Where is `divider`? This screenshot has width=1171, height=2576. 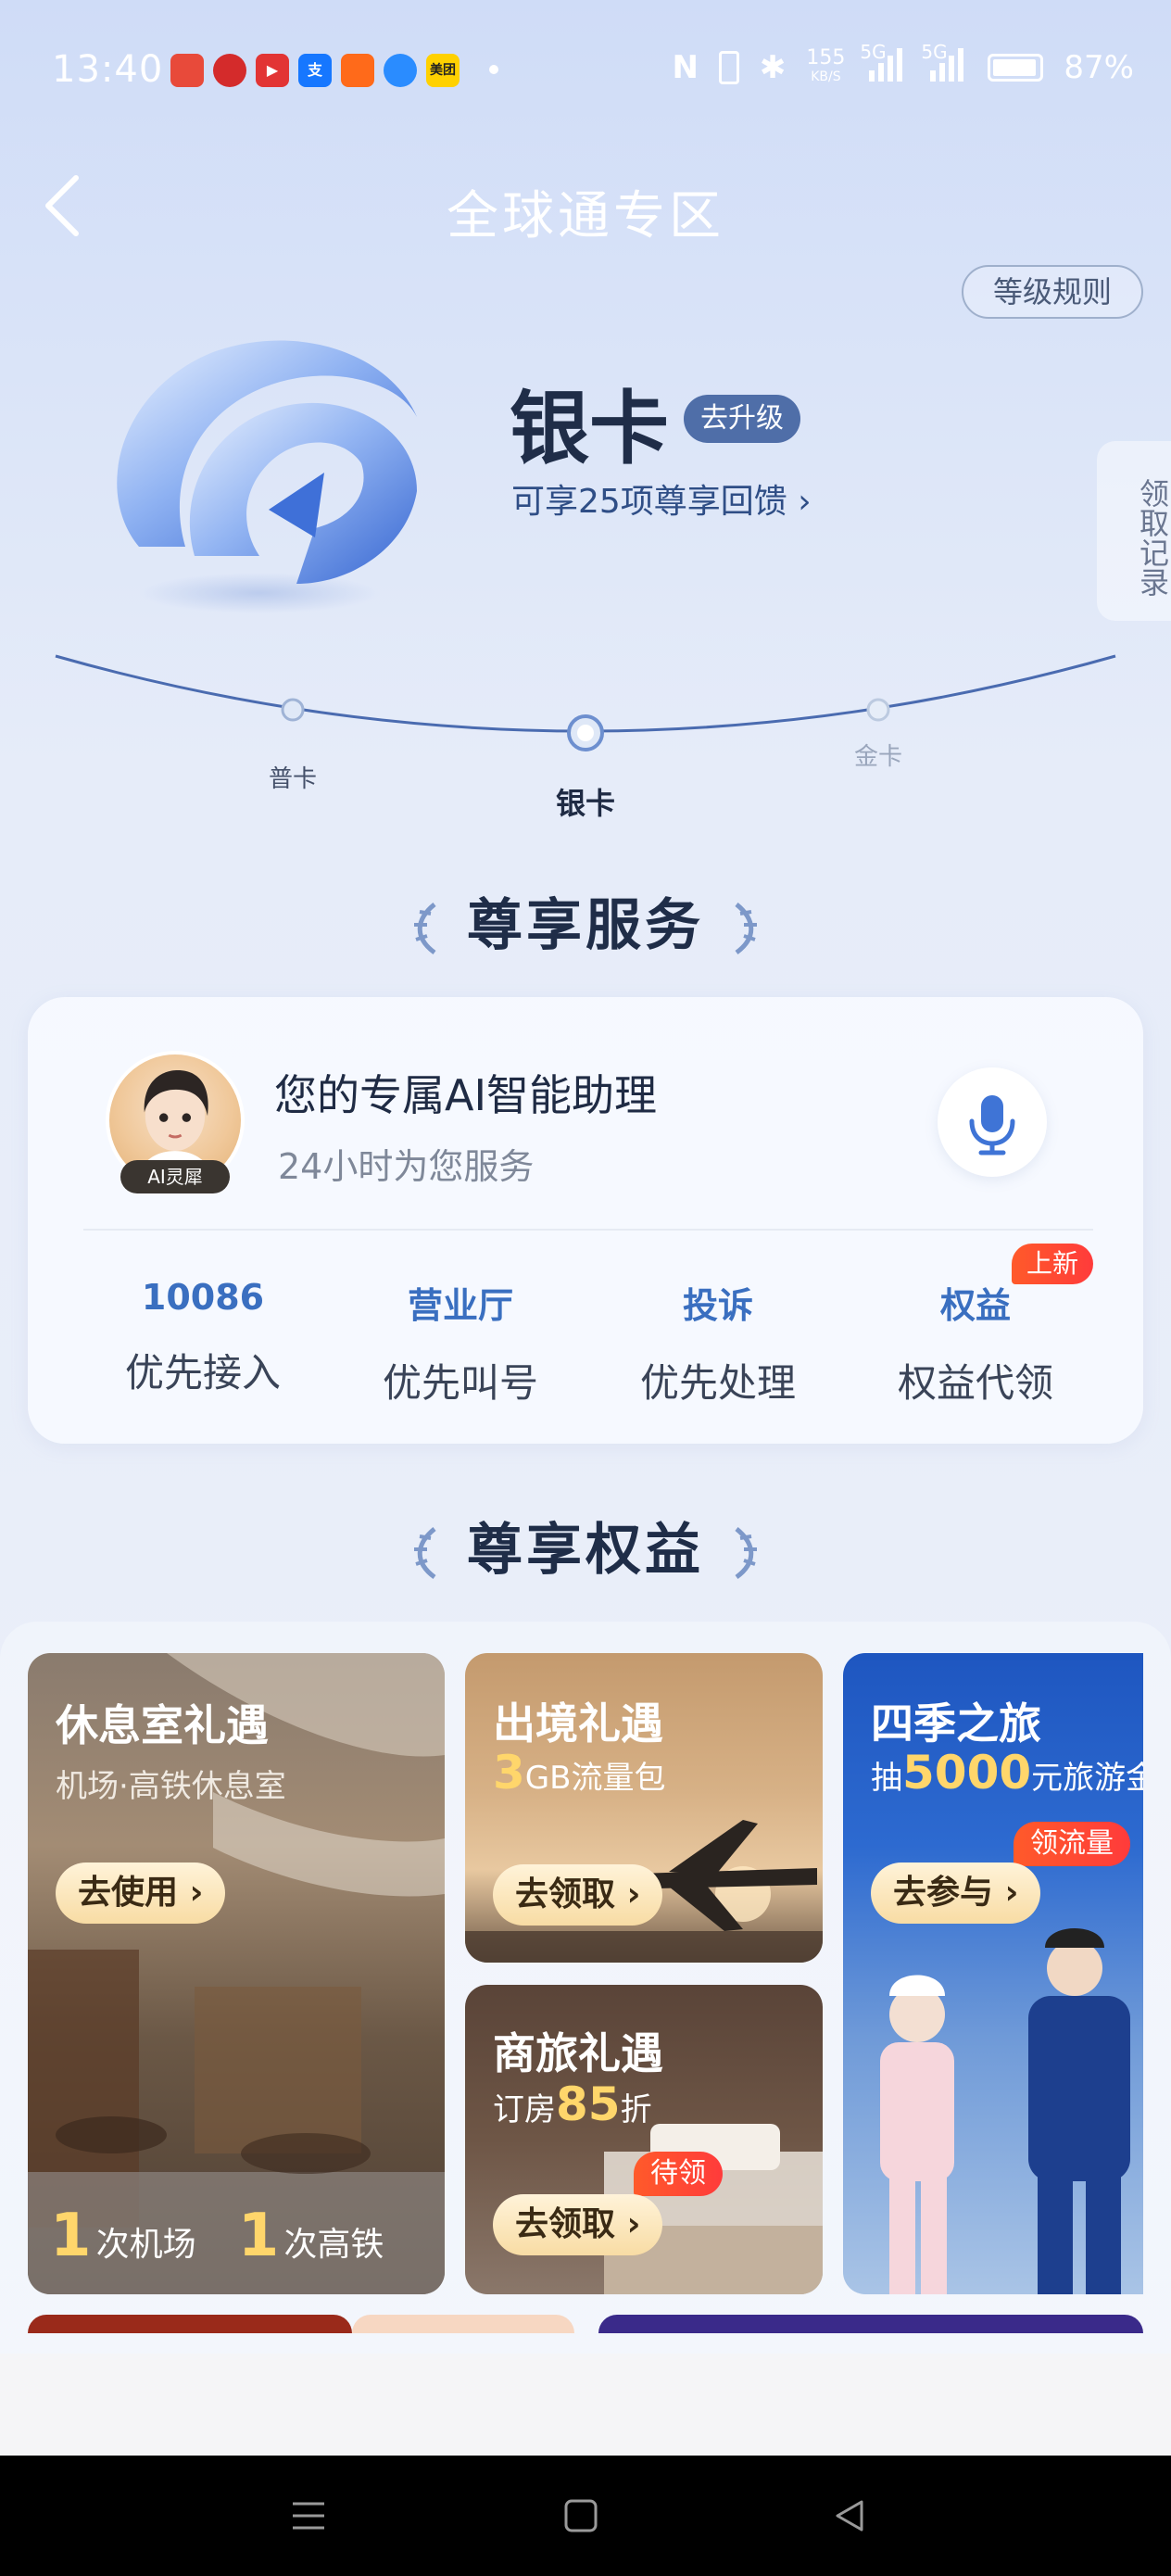 divider is located at coordinates (588, 1230).